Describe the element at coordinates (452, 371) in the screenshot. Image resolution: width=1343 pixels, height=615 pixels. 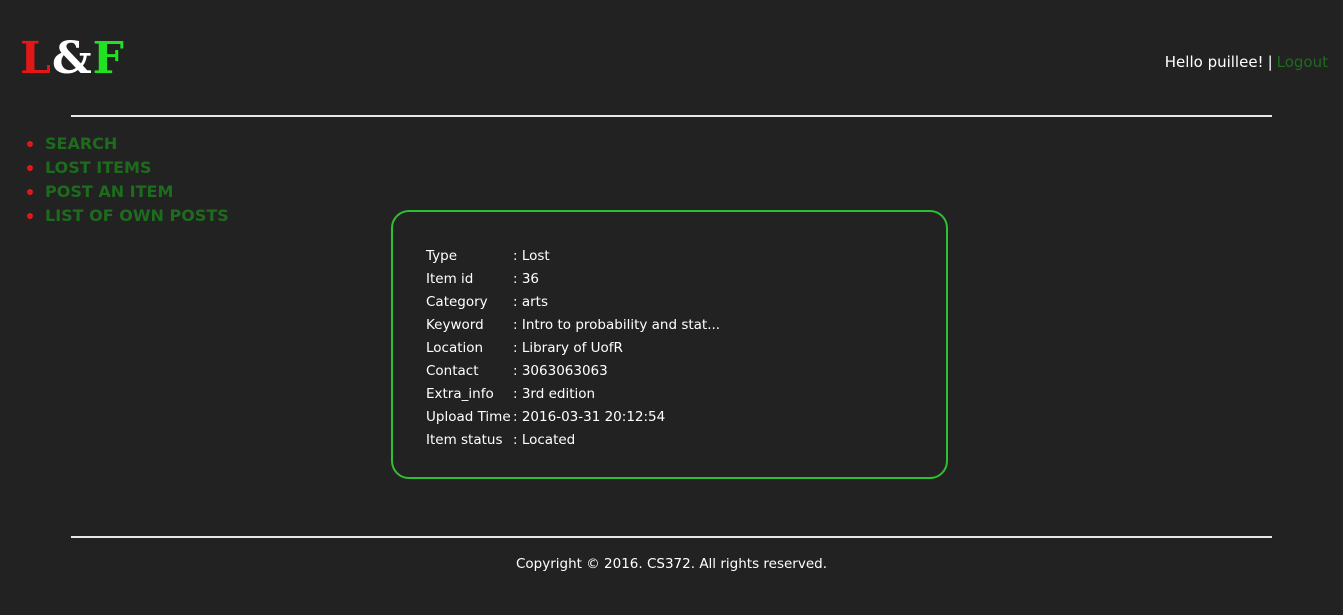
I see `detail-key: Contact` at that location.